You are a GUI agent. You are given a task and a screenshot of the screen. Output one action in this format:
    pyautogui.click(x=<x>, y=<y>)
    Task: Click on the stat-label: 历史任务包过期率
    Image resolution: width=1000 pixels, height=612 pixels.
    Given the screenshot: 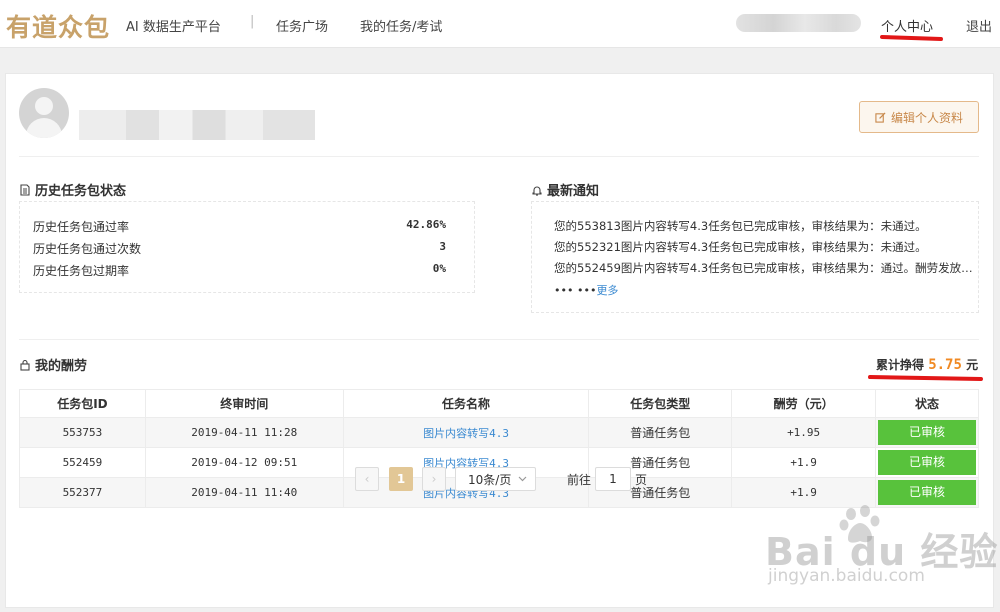 What is the action you would take?
    pyautogui.click(x=81, y=271)
    